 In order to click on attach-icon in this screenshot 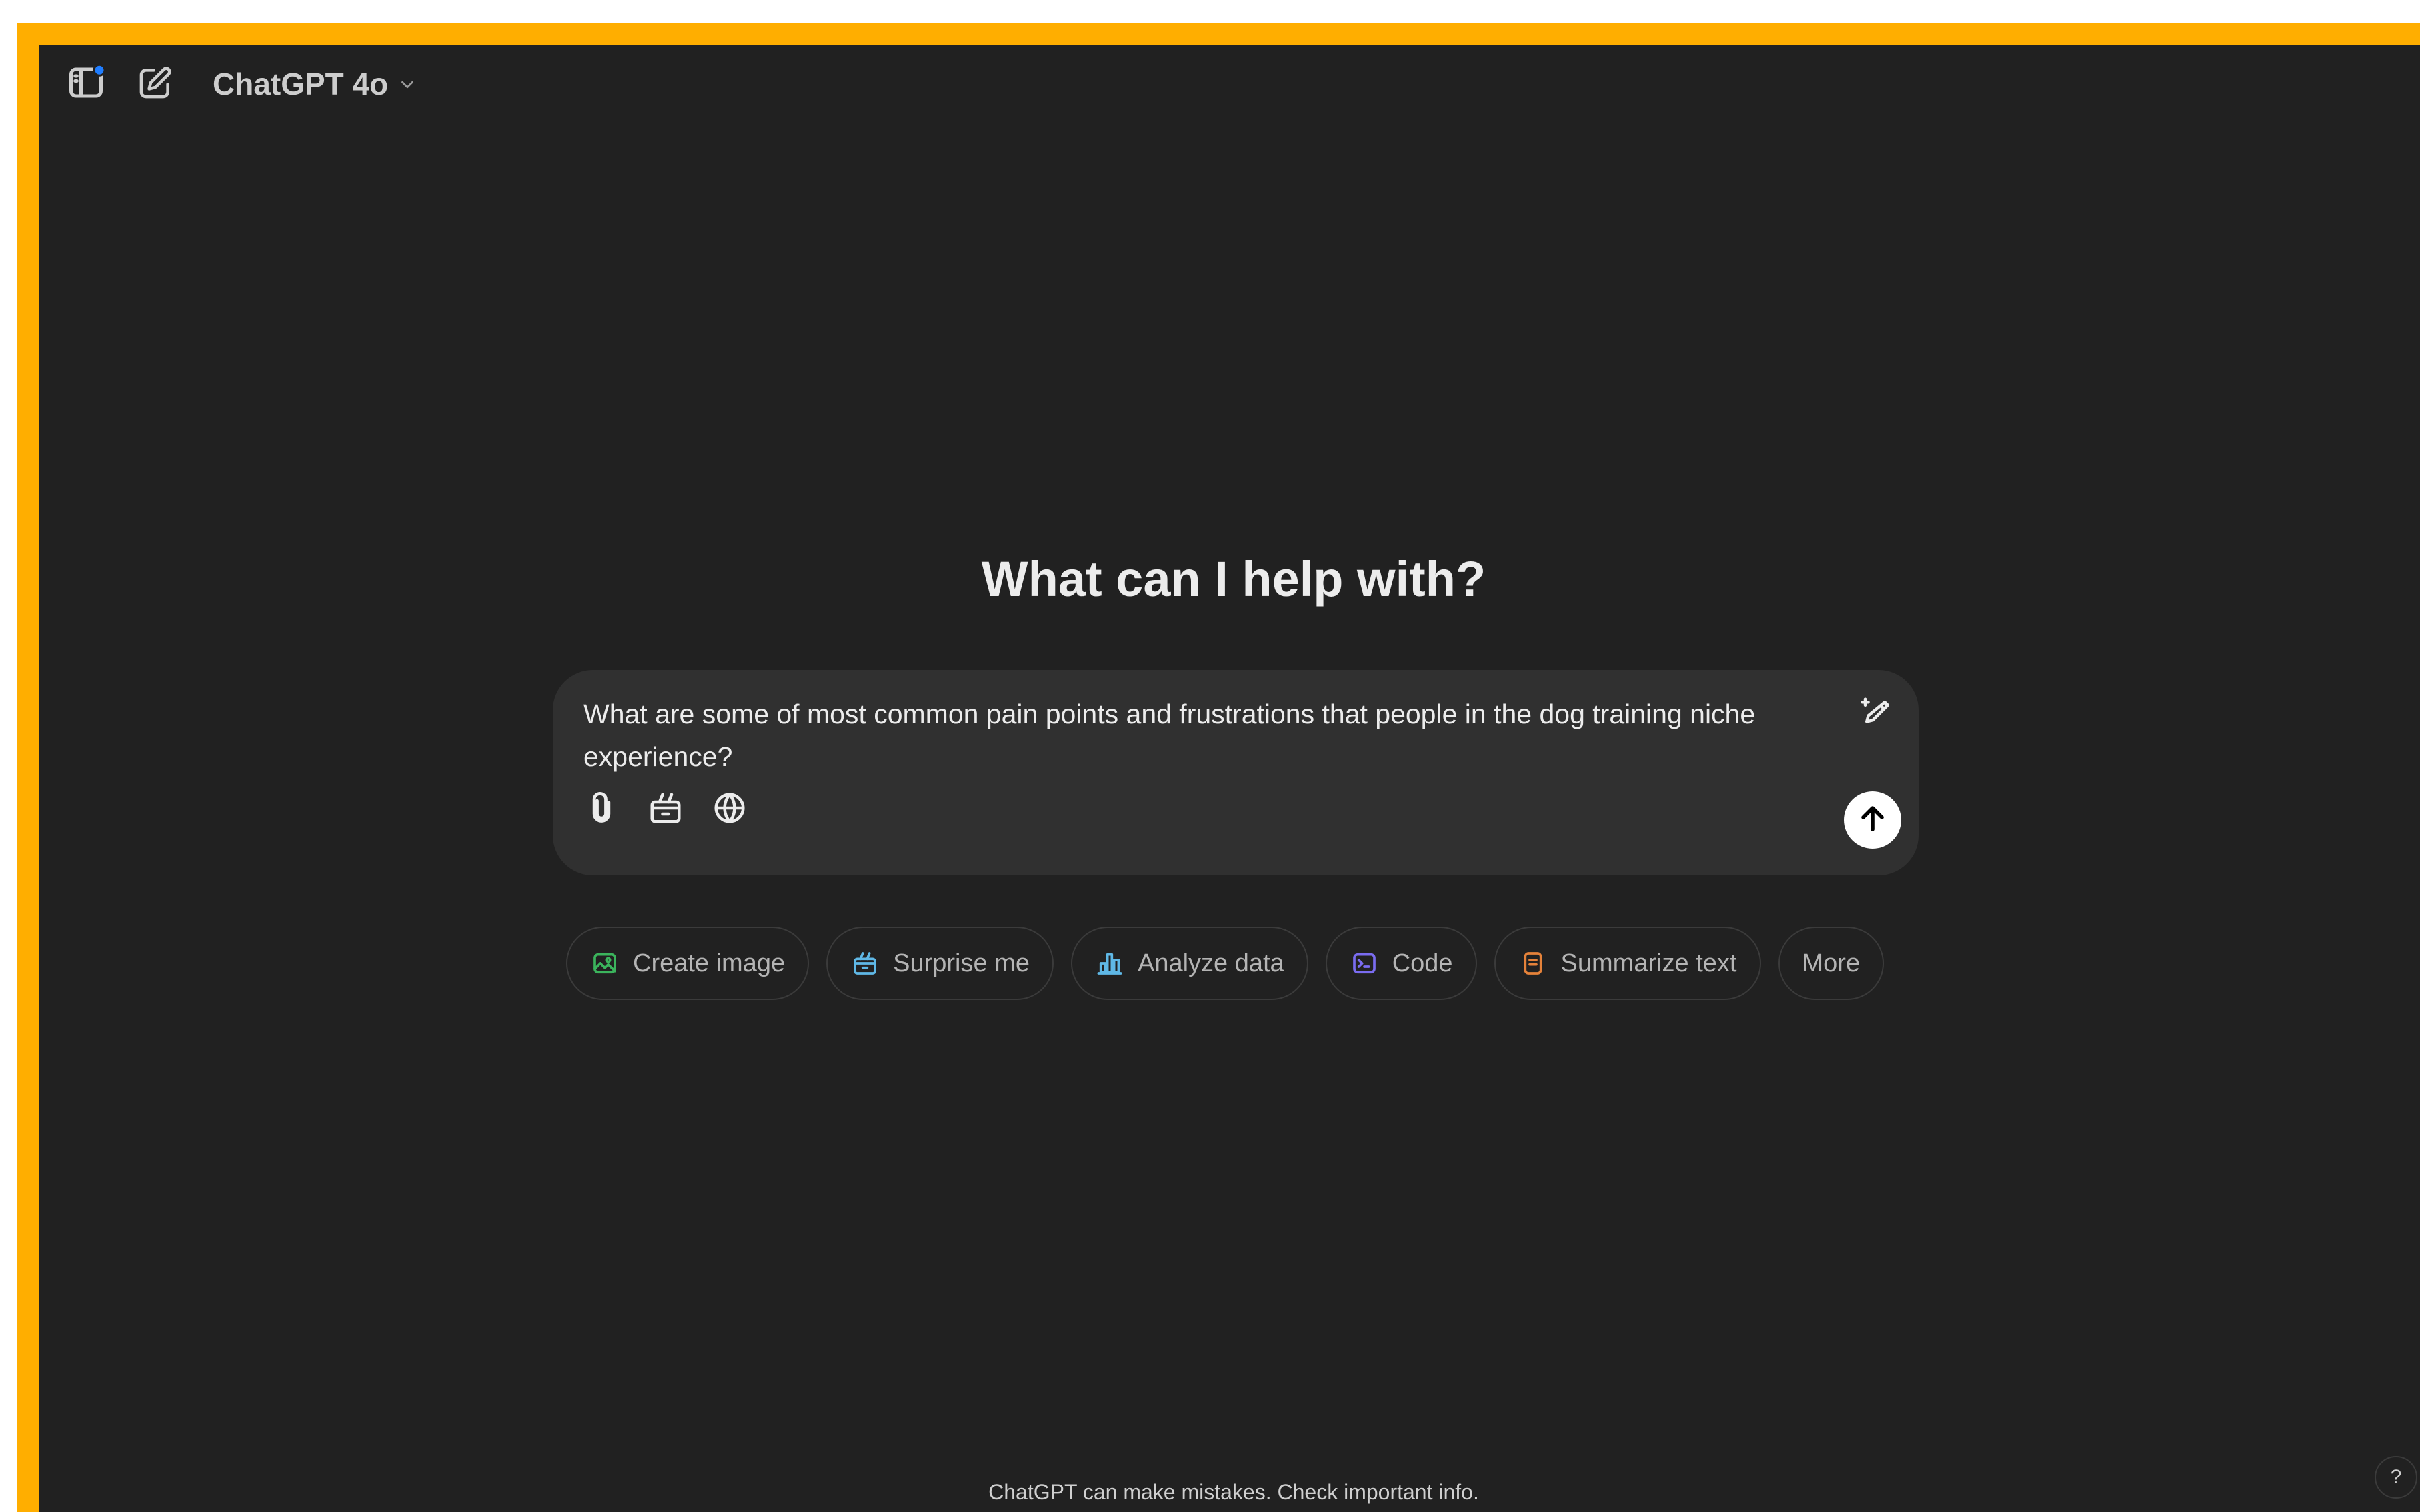, I will do `click(601, 810)`.